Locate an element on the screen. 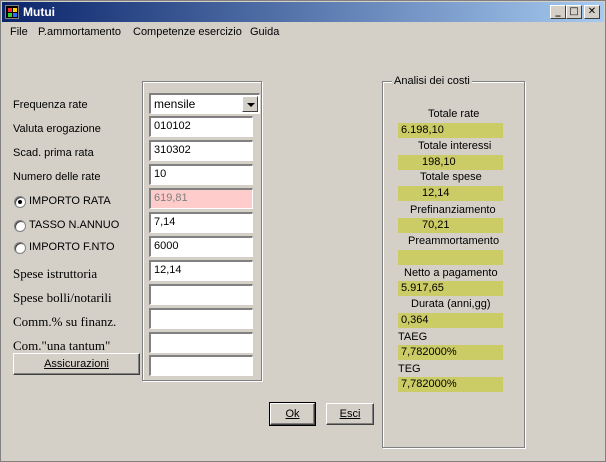 This screenshot has height=462, width=606. valuta-erogazione-input: 010102 is located at coordinates (201, 126).